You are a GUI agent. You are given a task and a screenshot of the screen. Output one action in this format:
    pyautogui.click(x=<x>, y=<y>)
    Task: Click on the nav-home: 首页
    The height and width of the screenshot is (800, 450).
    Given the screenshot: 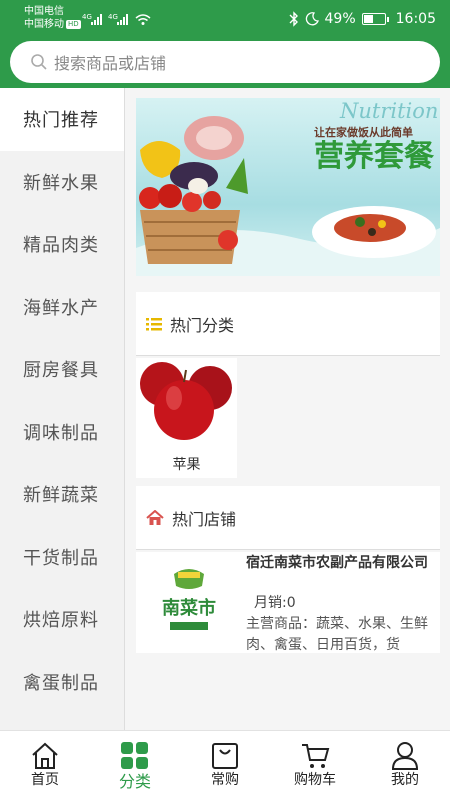 What is the action you would take?
    pyautogui.click(x=45, y=765)
    